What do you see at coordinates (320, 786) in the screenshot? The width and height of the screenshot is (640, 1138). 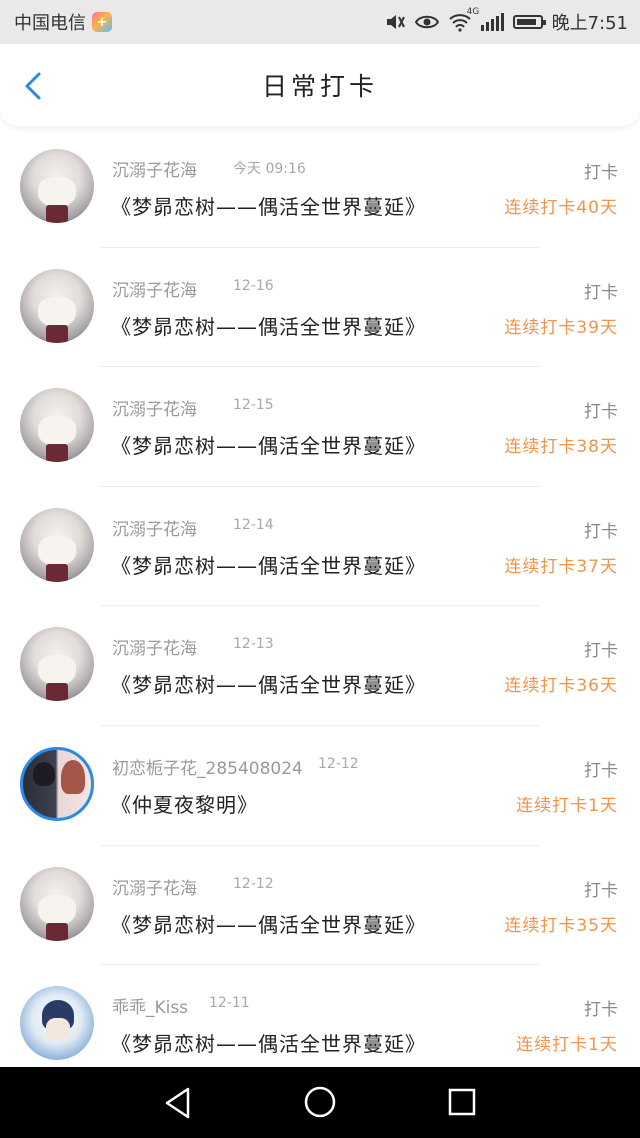 I see `checkin-row: 初恋栀子花_285408024 12-12 《仲夏夜黎明》 打卡连续打卡1天` at bounding box center [320, 786].